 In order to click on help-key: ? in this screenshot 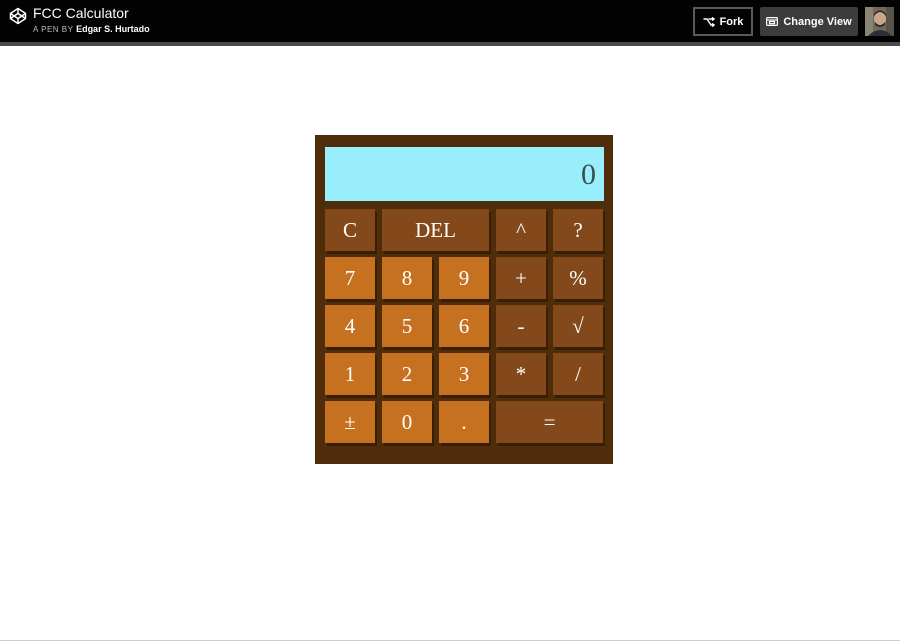, I will do `click(578, 230)`.